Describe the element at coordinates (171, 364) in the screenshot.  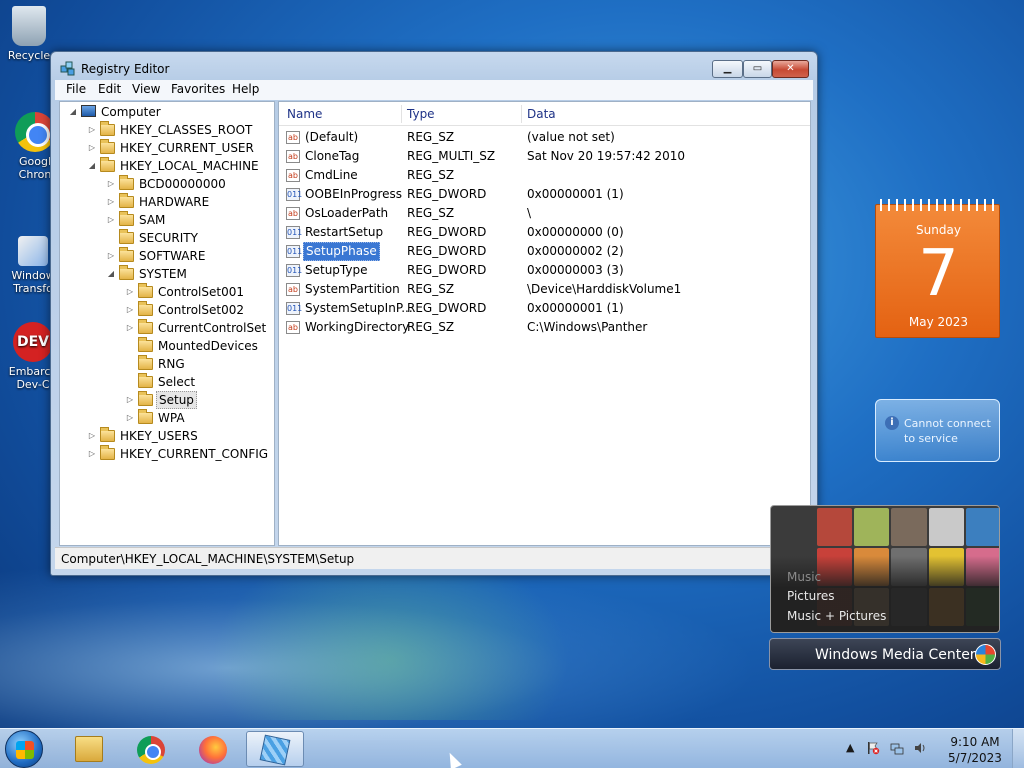
I see `tree-node-label: RNG` at that location.